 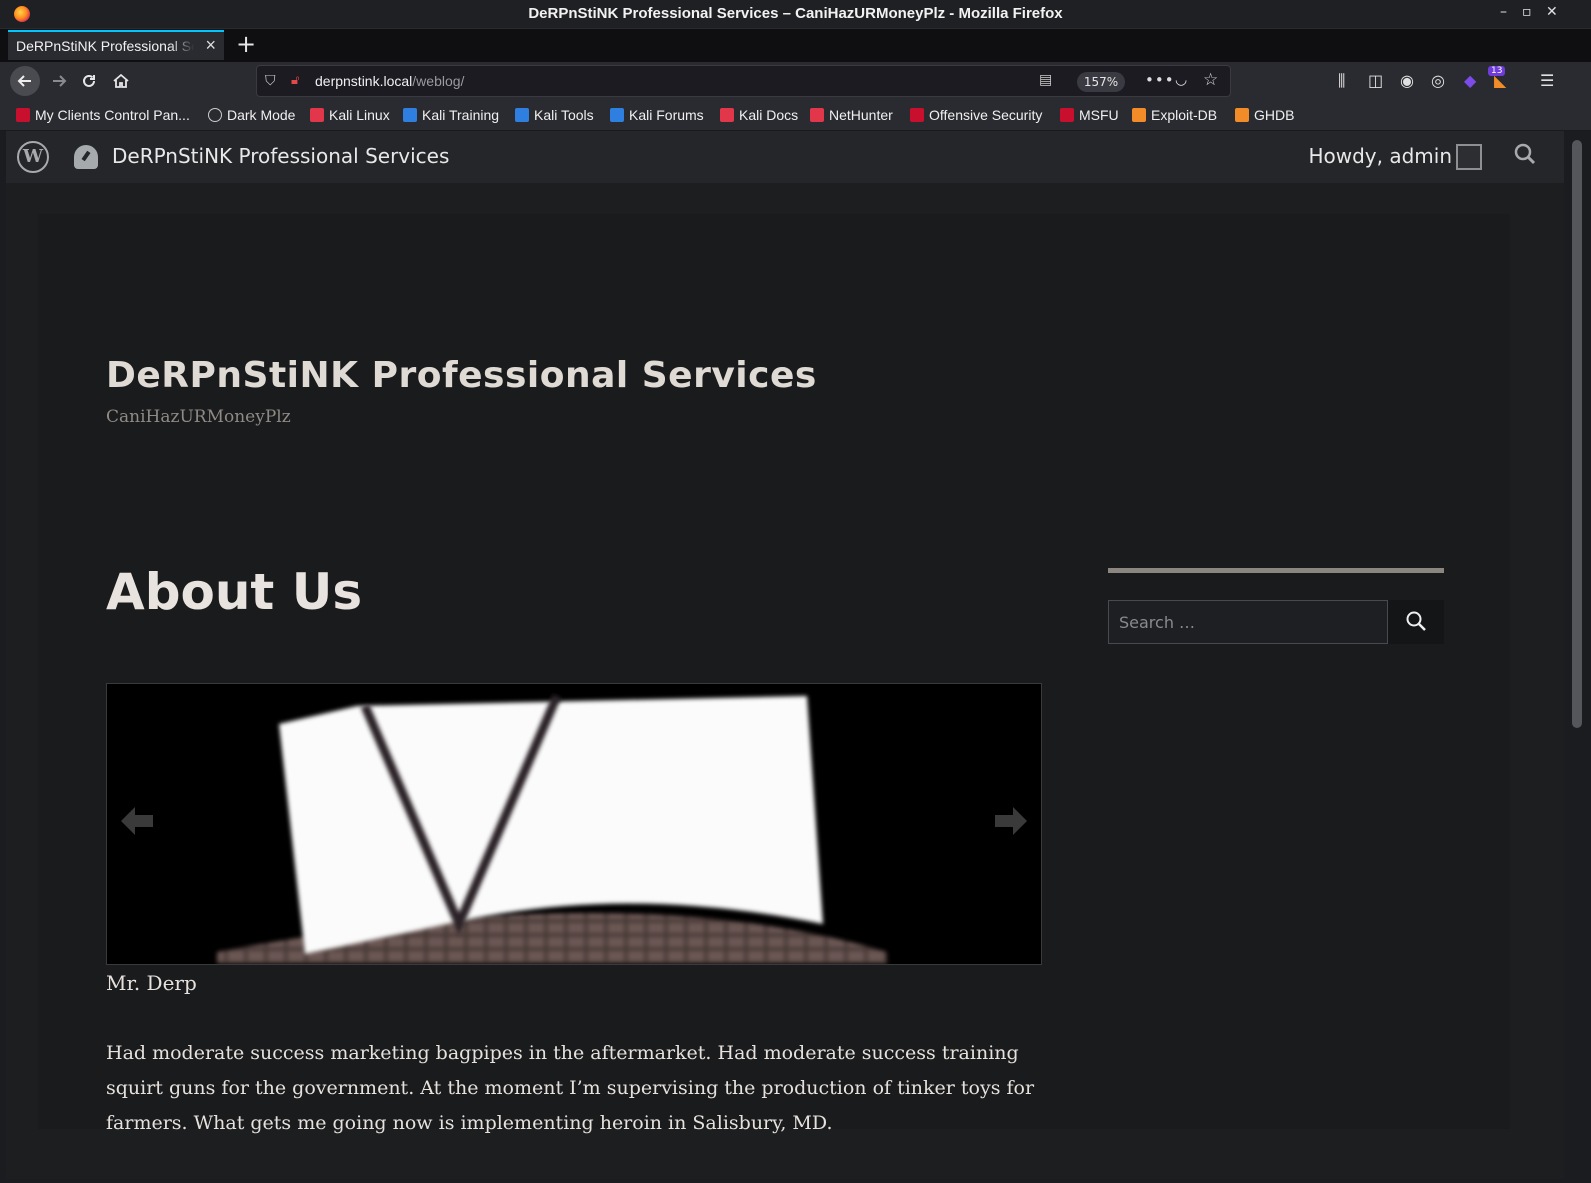 I want to click on slider-next-arrow-icon, so click(x=1011, y=821).